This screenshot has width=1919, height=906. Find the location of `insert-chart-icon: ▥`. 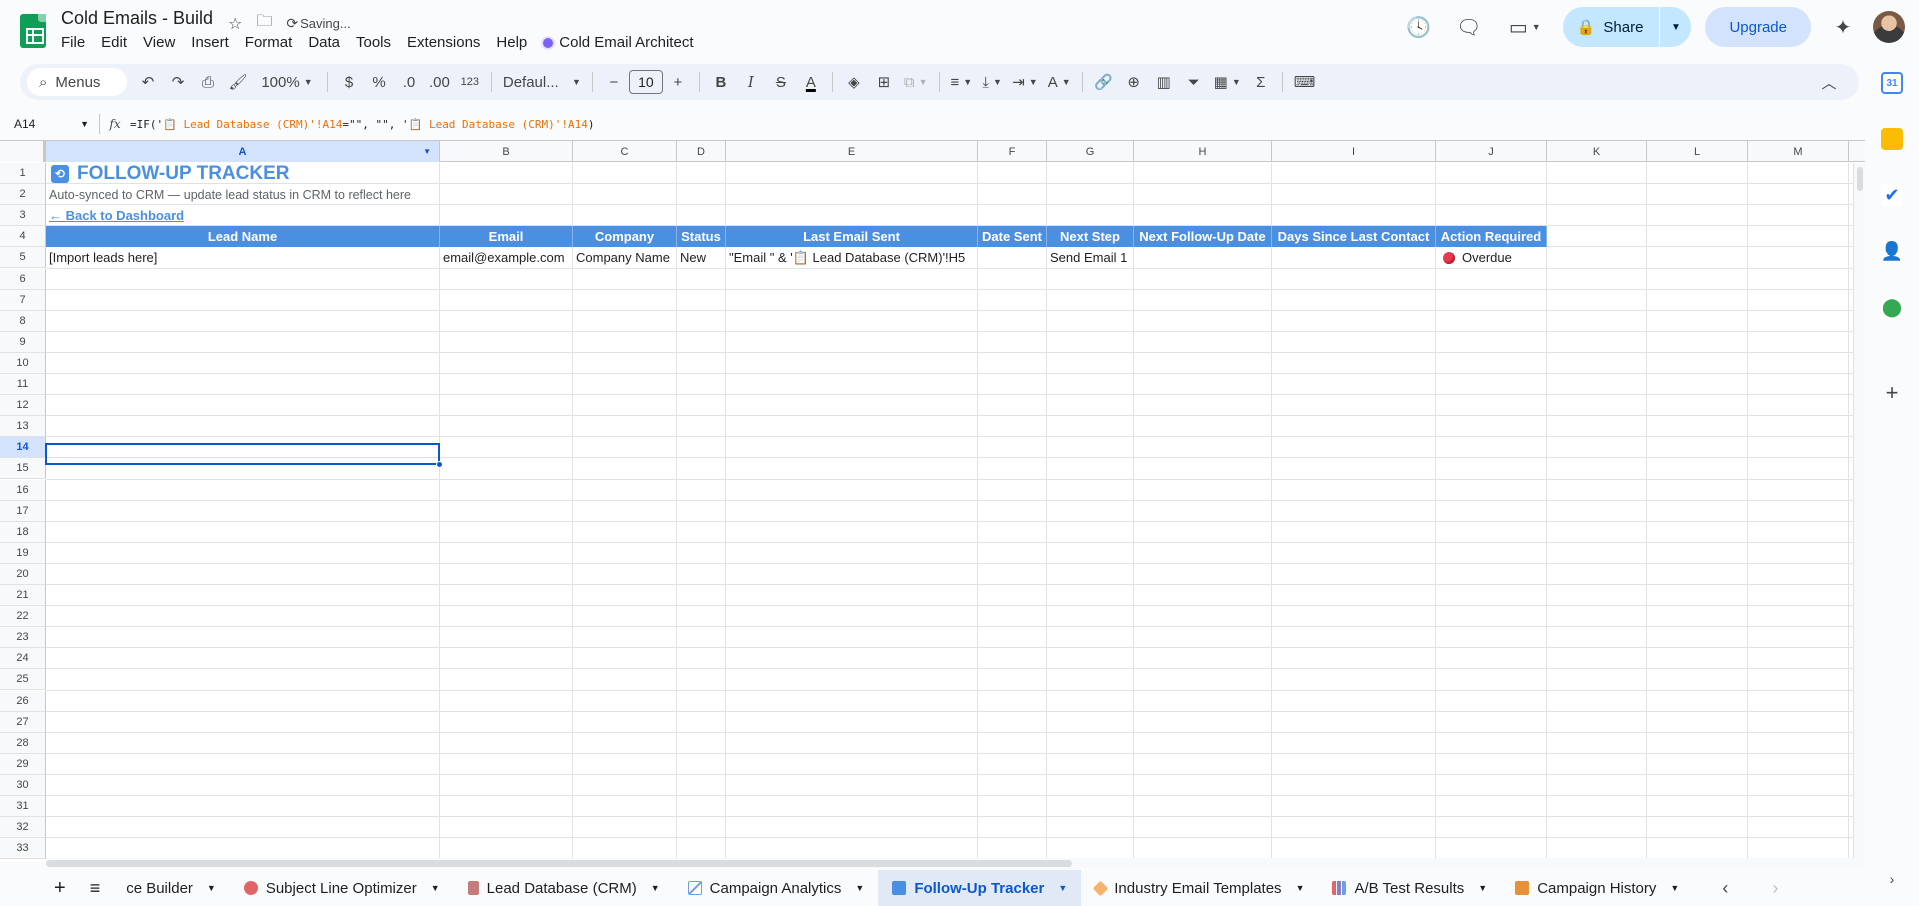

insert-chart-icon: ▥ is located at coordinates (1164, 82).